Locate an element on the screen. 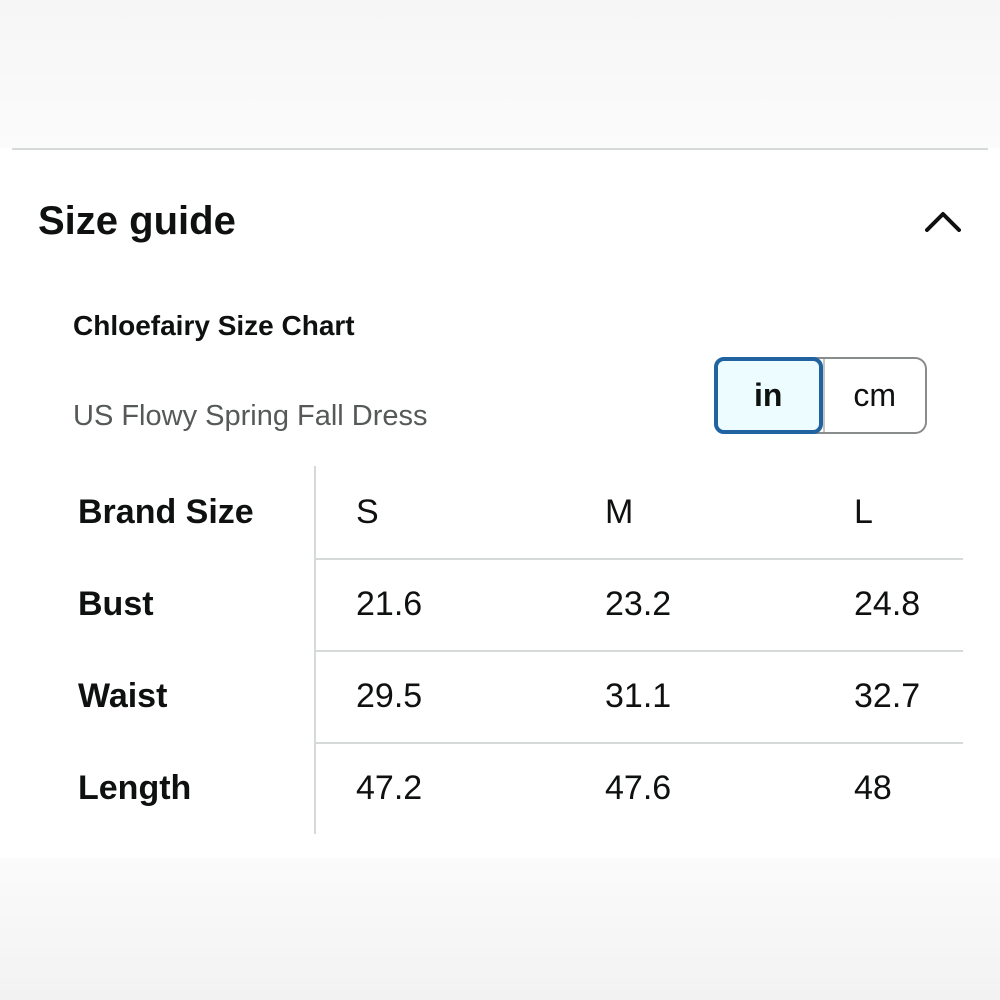 The height and width of the screenshot is (1000, 1000). unit-toggle: in cm is located at coordinates (820, 395).